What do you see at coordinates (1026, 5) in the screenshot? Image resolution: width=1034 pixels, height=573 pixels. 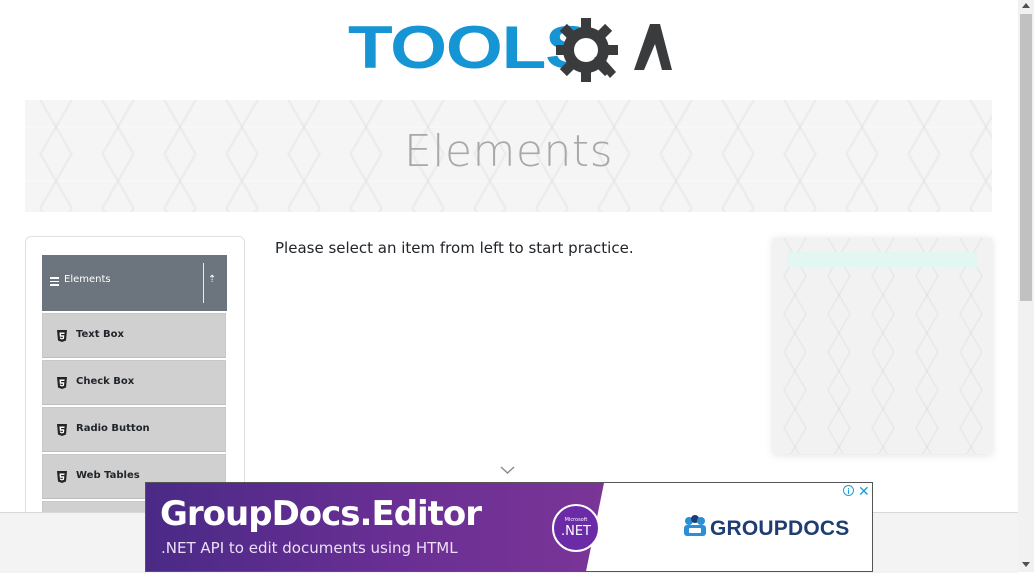 I see `scroll-up-arrow-icon` at bounding box center [1026, 5].